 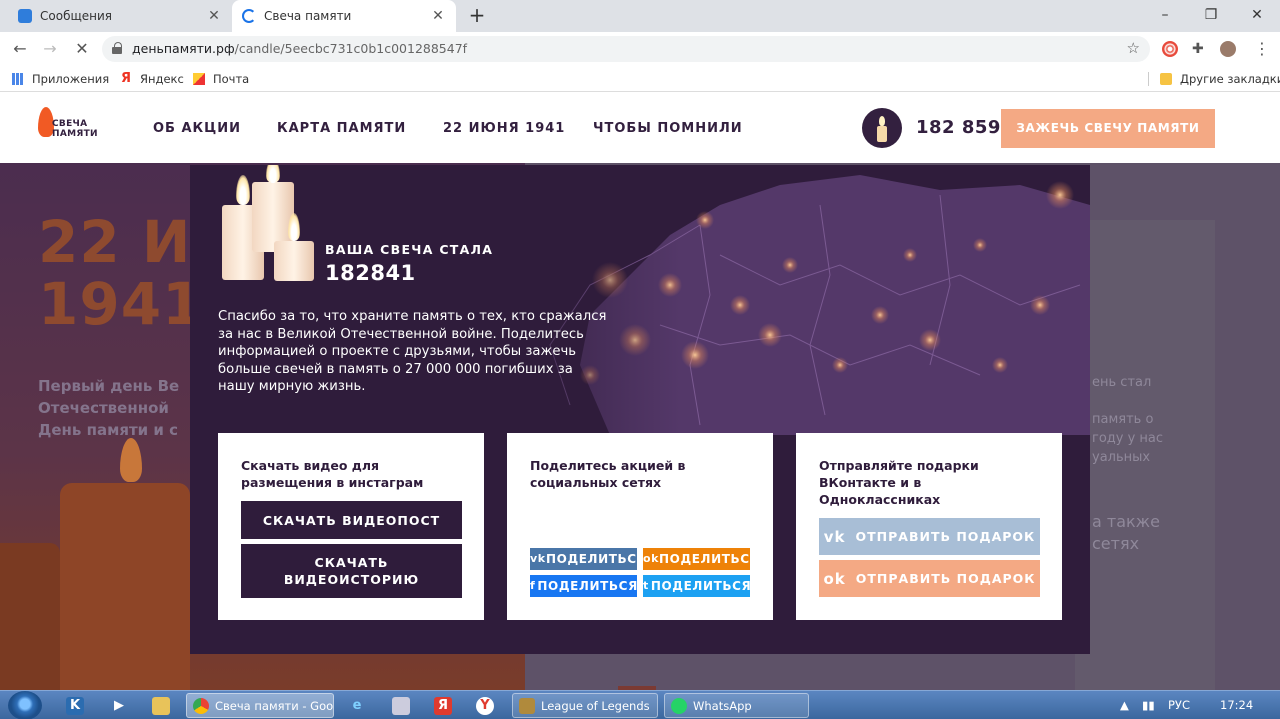 What do you see at coordinates (527, 705) in the screenshot?
I see `league-of-legends-icon` at bounding box center [527, 705].